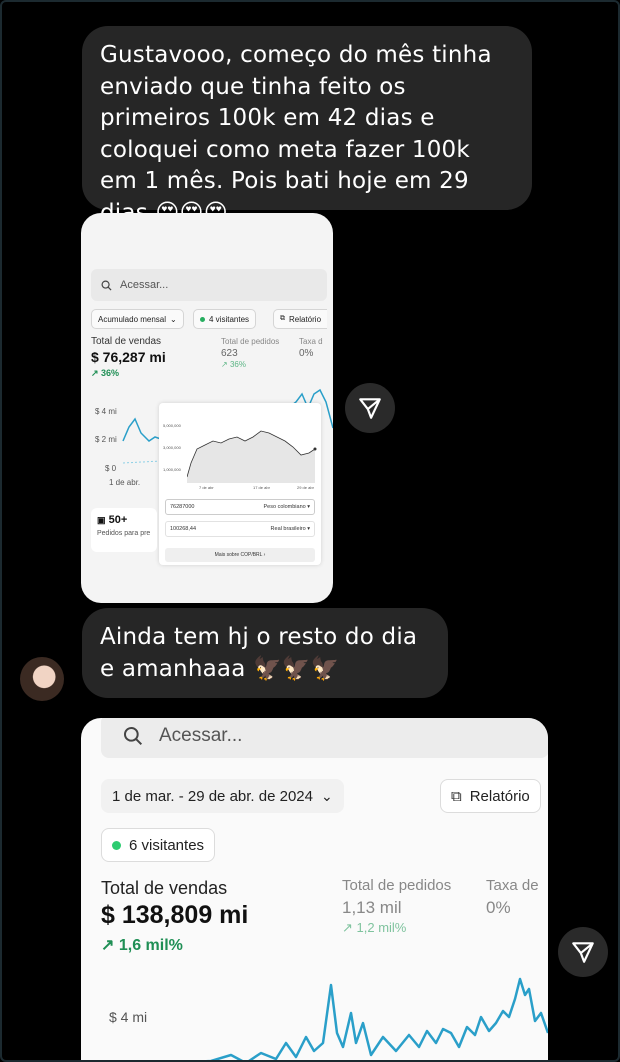 This screenshot has height=1062, width=620. I want to click on y-tick-mid: $ 2 mi, so click(106, 439).